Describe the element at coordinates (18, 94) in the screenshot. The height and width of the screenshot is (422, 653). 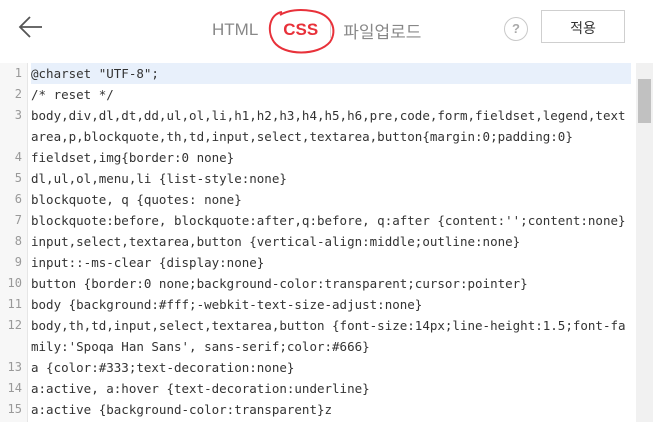
I see `line-number: 2` at that location.